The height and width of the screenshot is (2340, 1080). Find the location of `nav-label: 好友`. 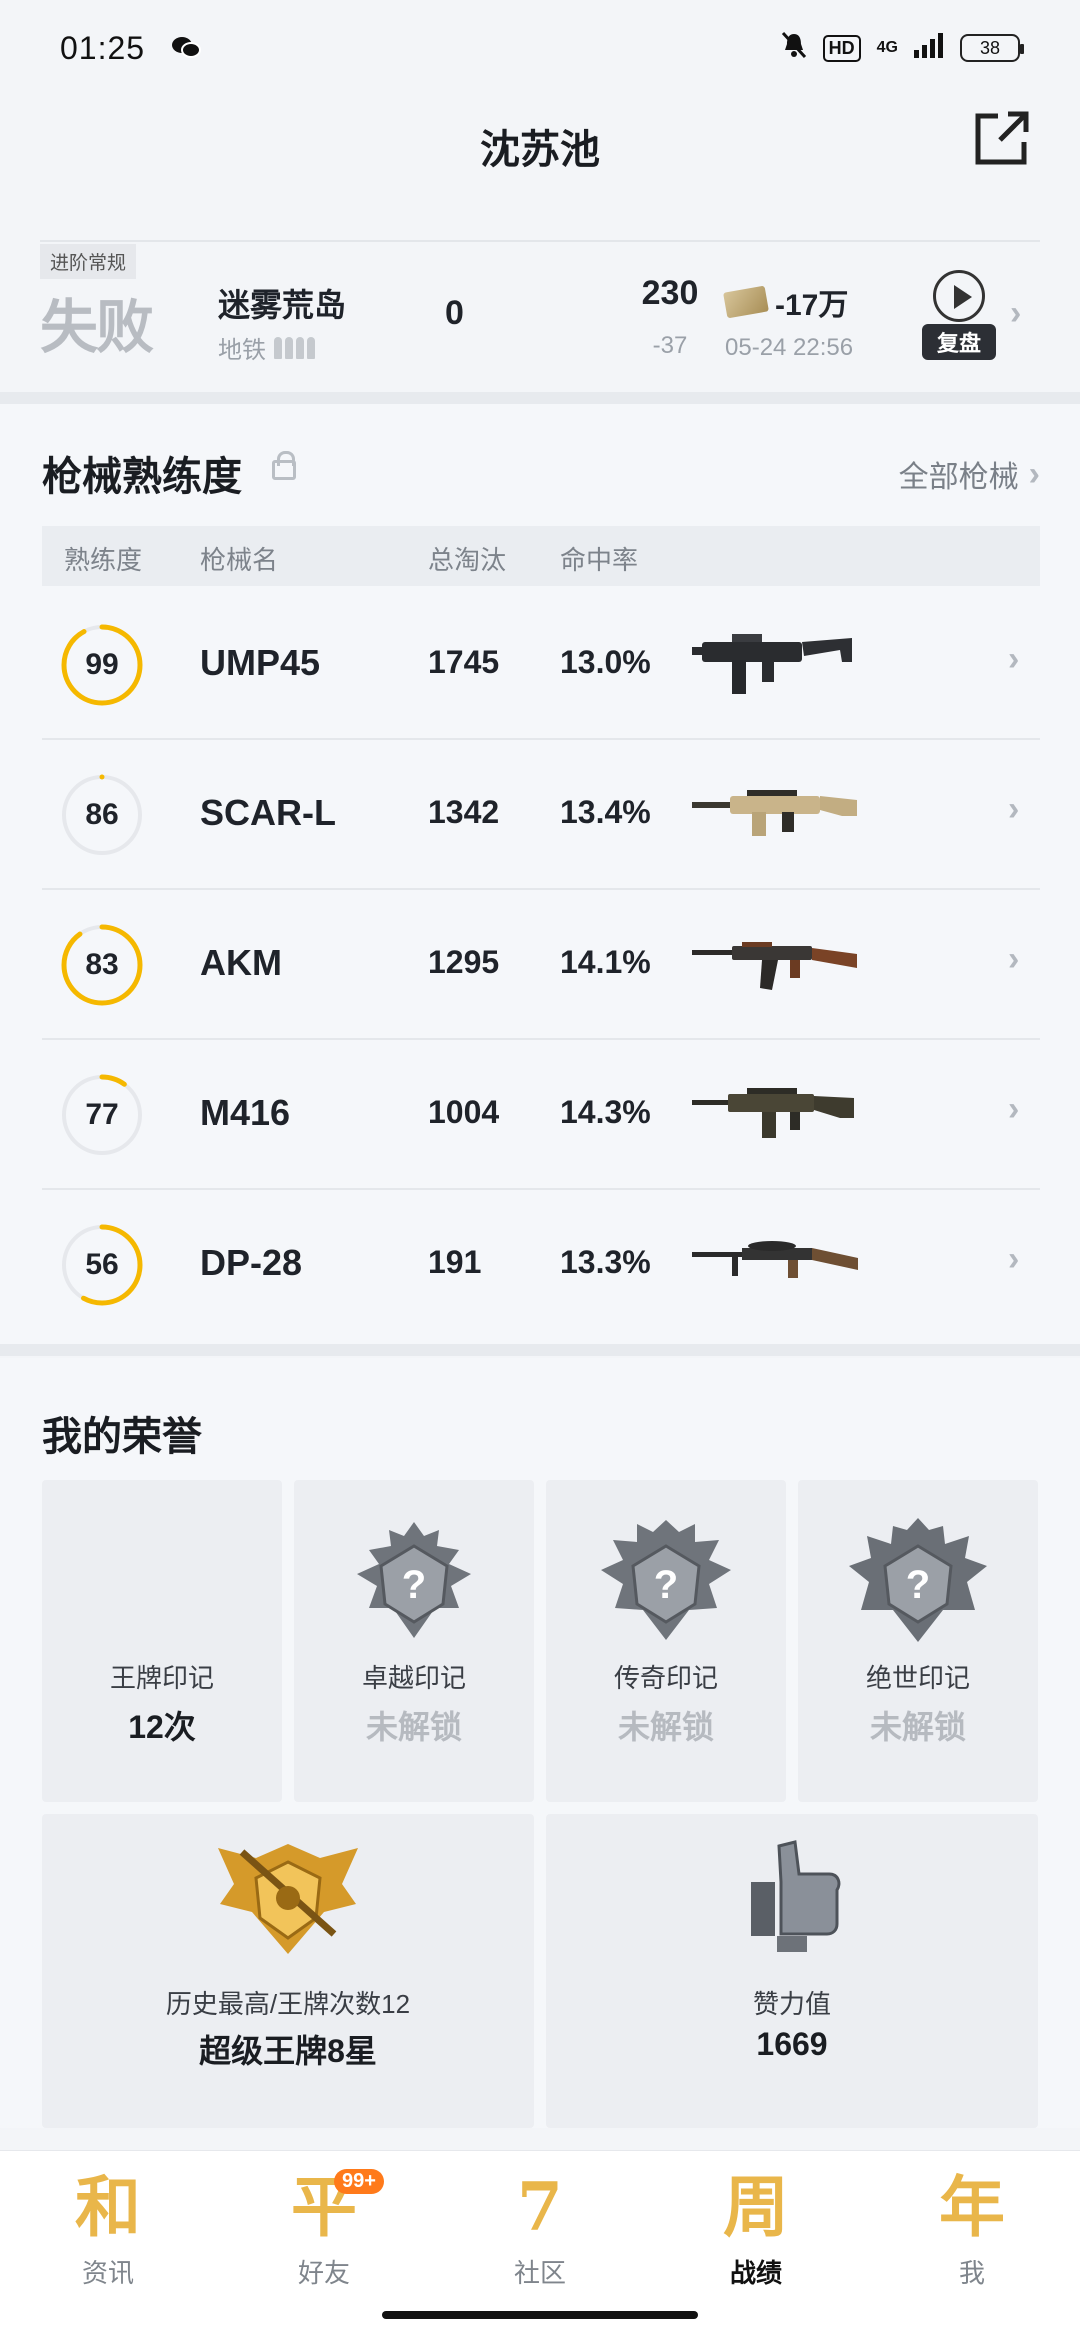

nav-label: 好友 is located at coordinates (323, 2273).